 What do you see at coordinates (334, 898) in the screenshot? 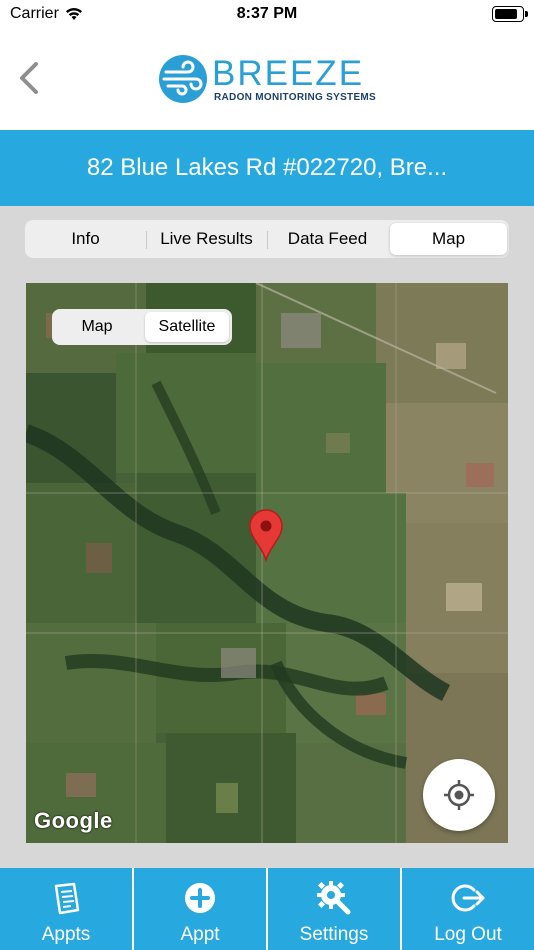
I see `gear-wrench-icon` at bounding box center [334, 898].